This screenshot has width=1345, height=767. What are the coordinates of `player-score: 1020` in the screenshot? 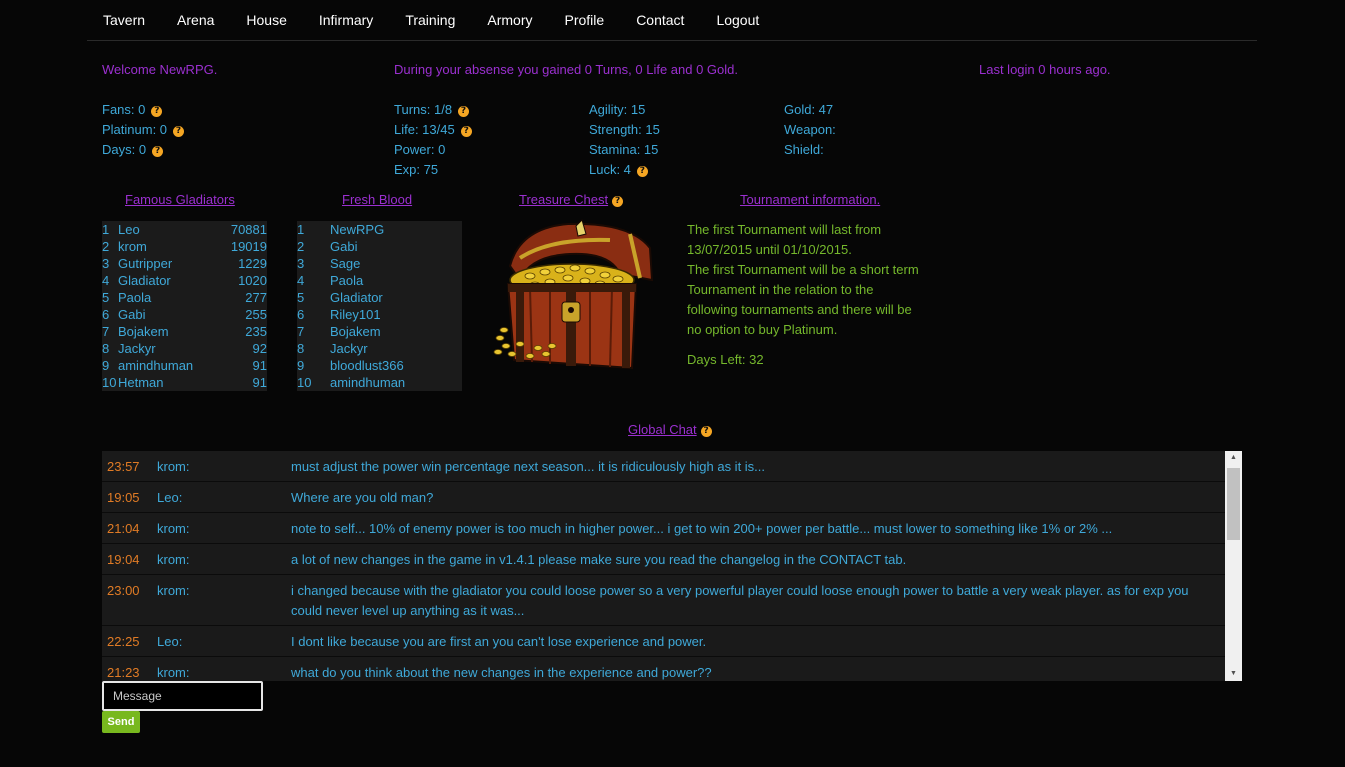 It's located at (252, 280).